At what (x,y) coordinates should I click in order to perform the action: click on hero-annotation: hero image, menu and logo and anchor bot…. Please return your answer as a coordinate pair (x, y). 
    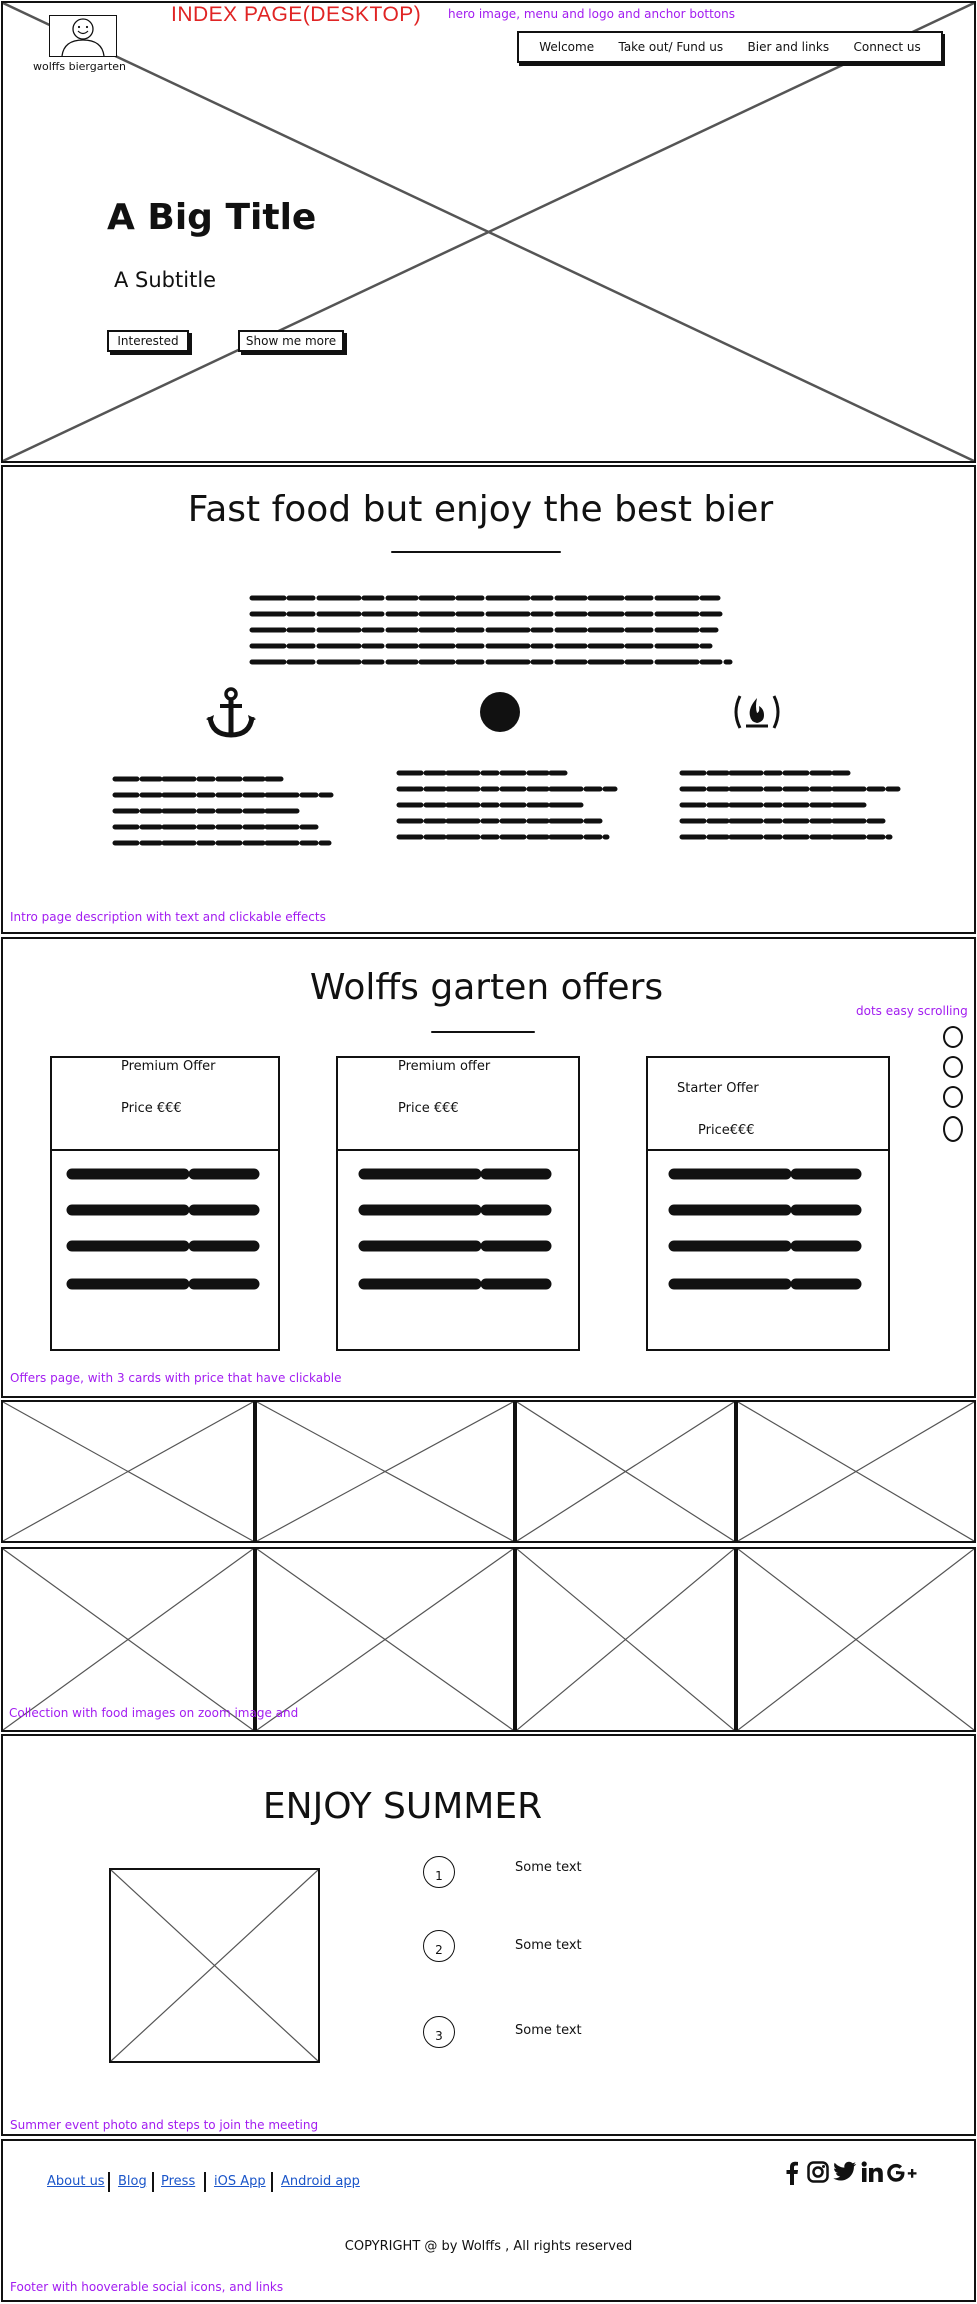
    Looking at the image, I should click on (591, 14).